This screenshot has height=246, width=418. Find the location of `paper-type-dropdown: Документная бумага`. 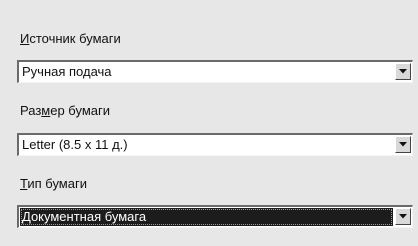

paper-type-dropdown: Документная бумага is located at coordinates (215, 216).